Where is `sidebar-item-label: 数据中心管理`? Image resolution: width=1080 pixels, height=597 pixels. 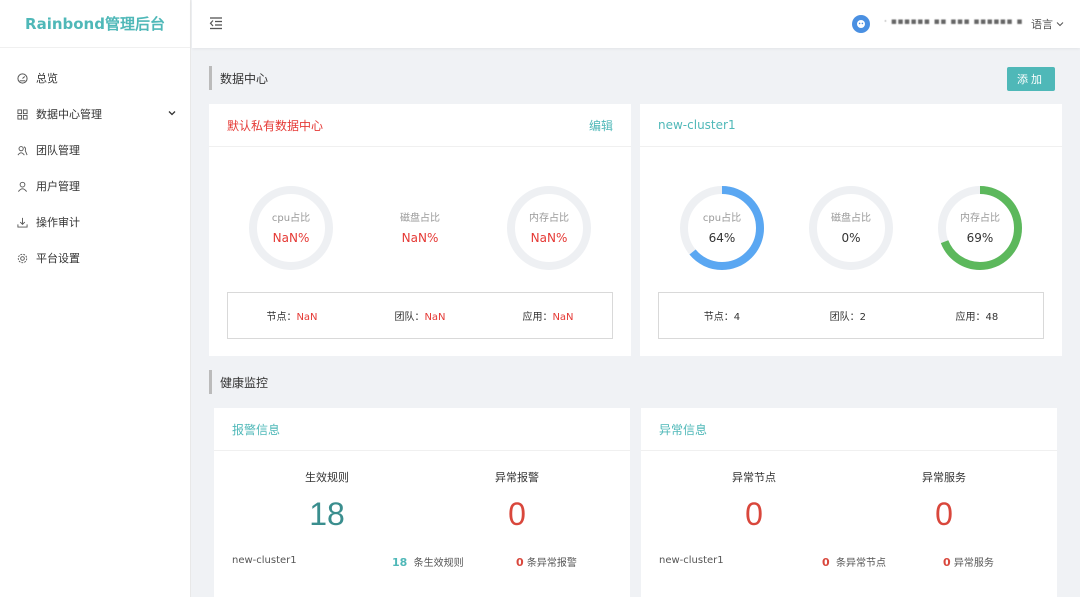 sidebar-item-label: 数据中心管理 is located at coordinates (69, 114).